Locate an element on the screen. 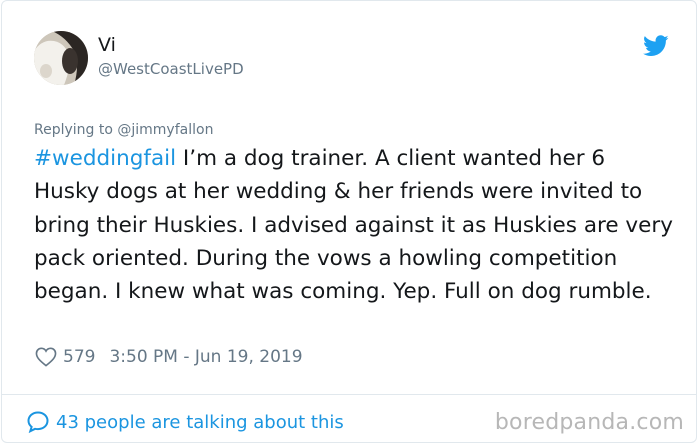 This screenshot has width=700, height=445. replying-to: Replying to @jimmyfallon is located at coordinates (123, 130).